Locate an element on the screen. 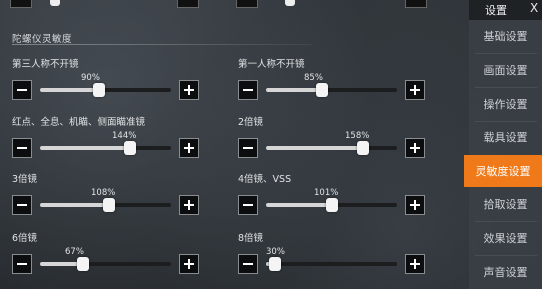  setting-third-person-no-scope: 第三人称不开镜 90% is located at coordinates (112, 81).